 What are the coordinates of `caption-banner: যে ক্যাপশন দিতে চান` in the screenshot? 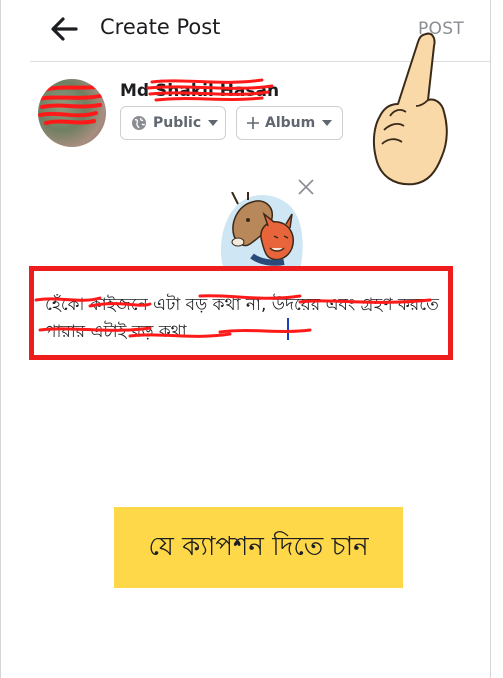 It's located at (258, 547).